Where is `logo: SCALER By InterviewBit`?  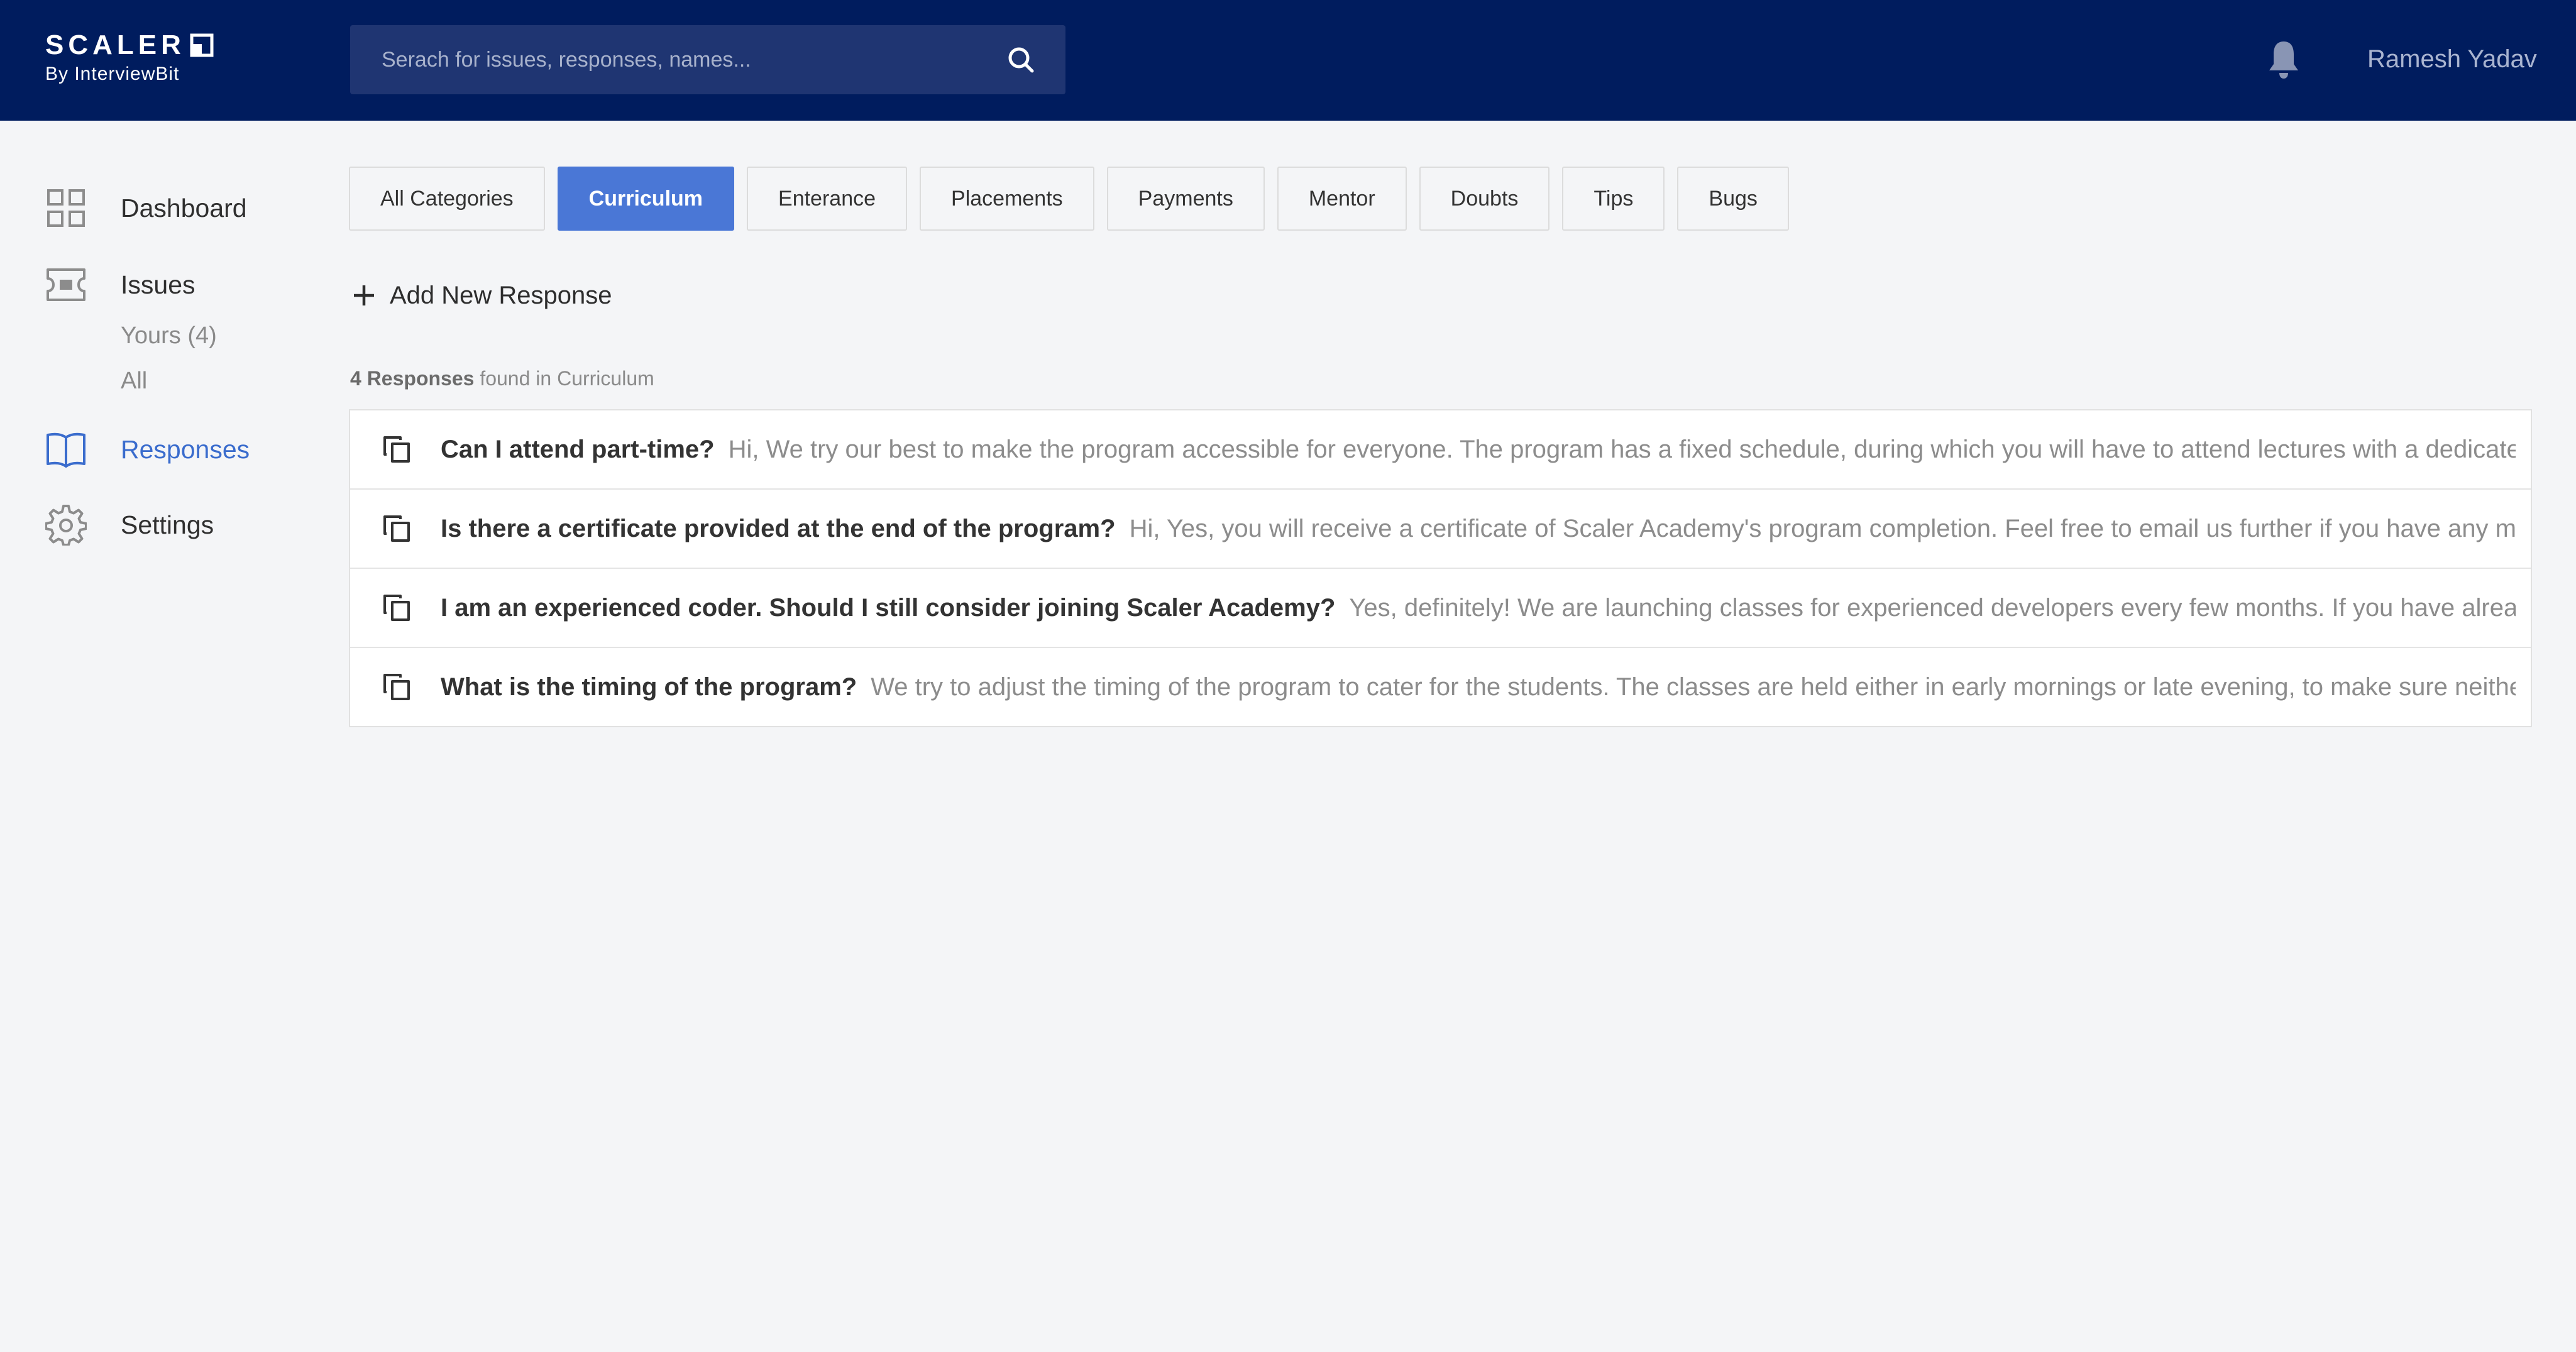
logo: SCALER By InterviewBit is located at coordinates (129, 57).